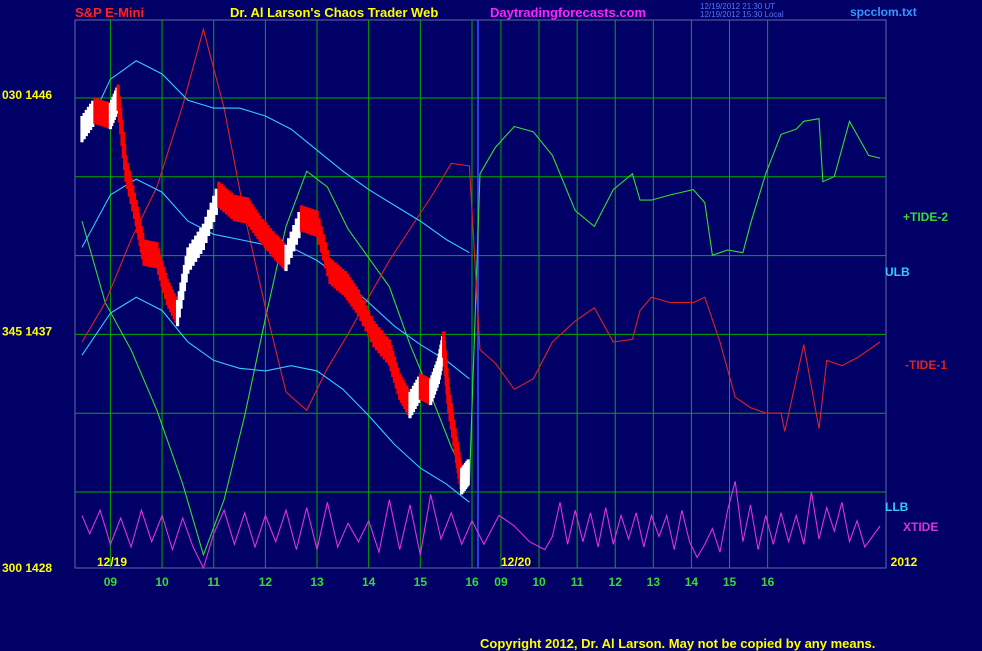 The height and width of the screenshot is (651, 982). I want to click on date-label: 12/19, so click(112, 562).